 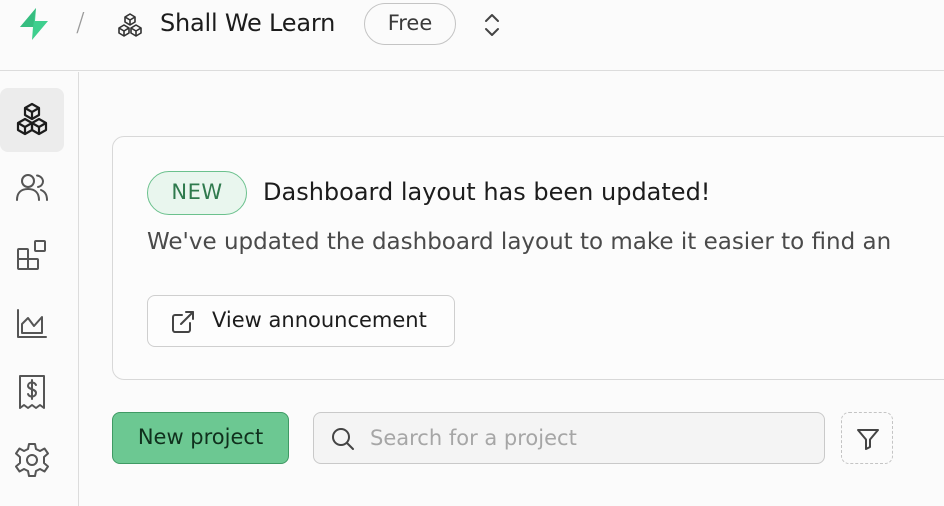 I want to click on blocks-icon, so click(x=31, y=255).